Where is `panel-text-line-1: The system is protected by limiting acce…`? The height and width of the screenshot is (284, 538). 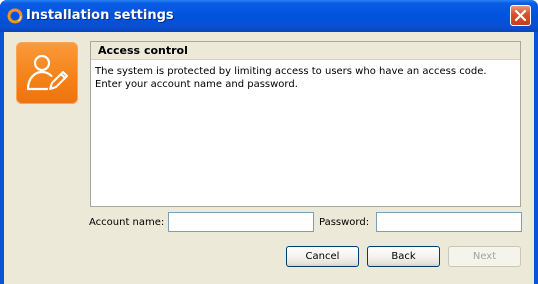 panel-text-line-1: The system is protected by limiting acce… is located at coordinates (291, 71).